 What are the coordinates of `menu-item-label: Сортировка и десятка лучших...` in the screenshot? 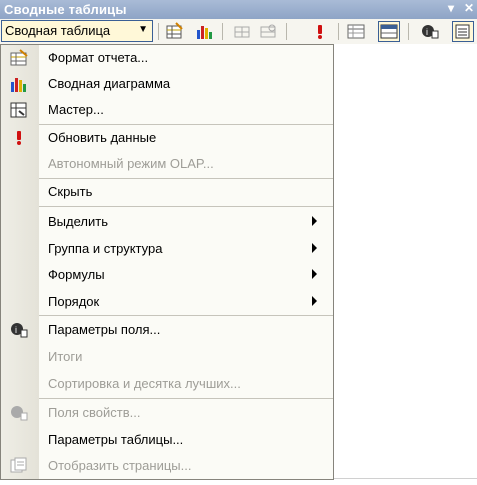 It's located at (144, 383).